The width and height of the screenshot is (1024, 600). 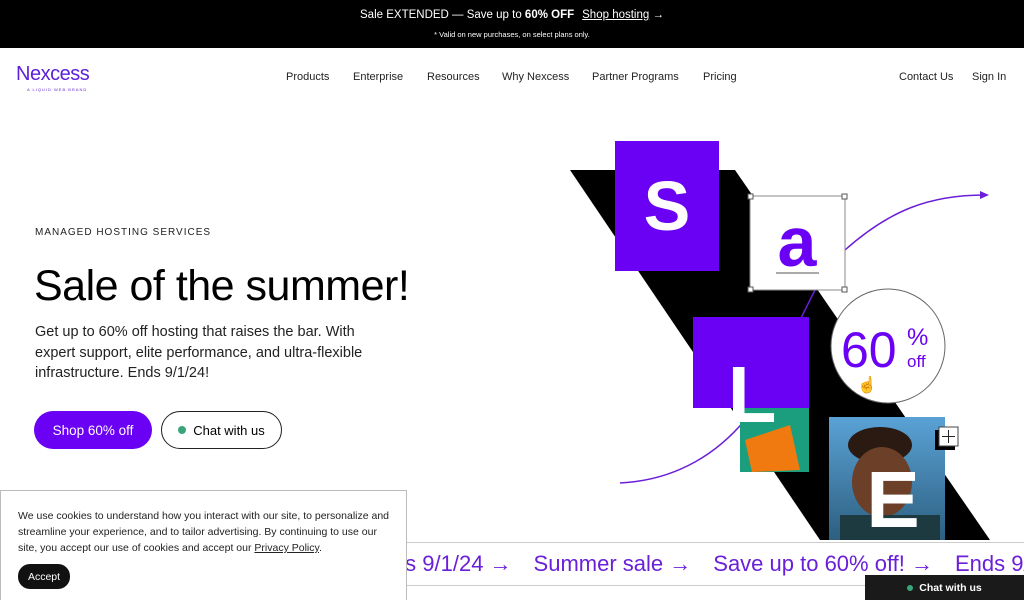 What do you see at coordinates (989, 563) in the screenshot?
I see `marquee-item: Ends 9/1/24 →` at bounding box center [989, 563].